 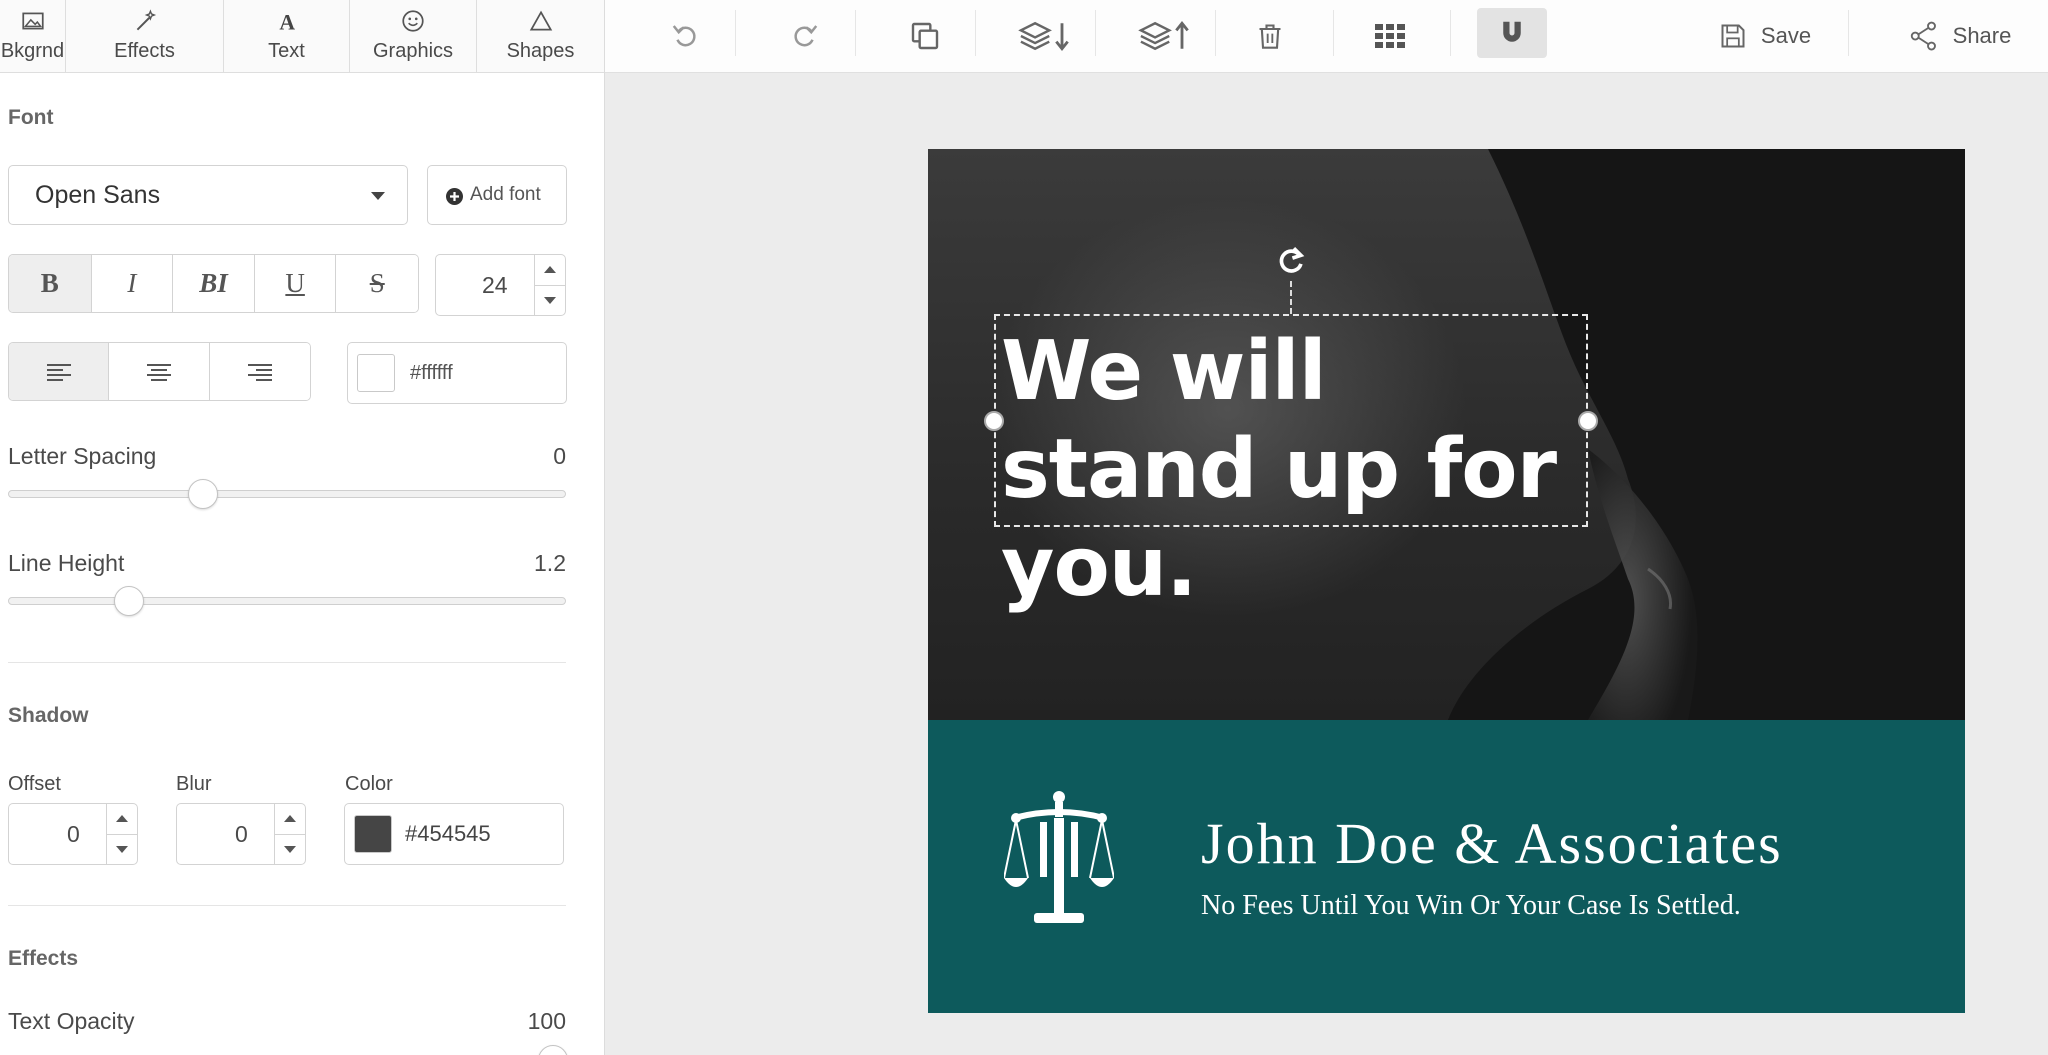 I want to click on blur-label: Blur, so click(x=194, y=784).